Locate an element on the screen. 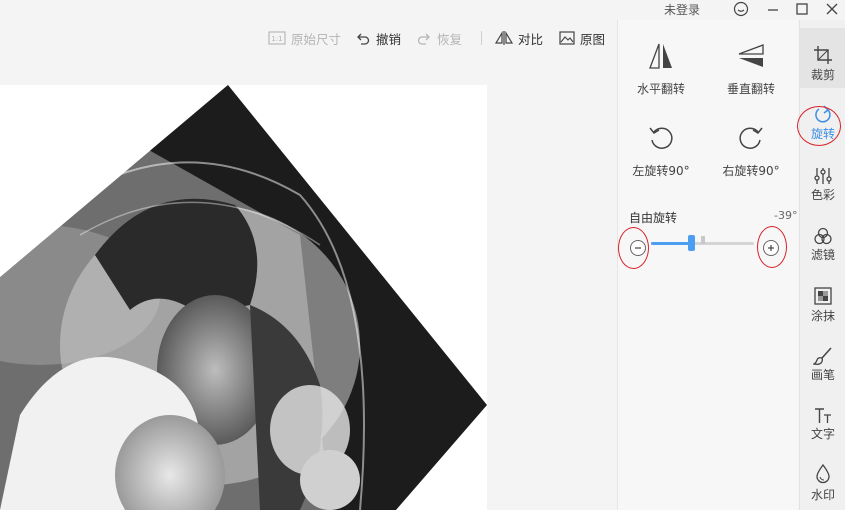 The width and height of the screenshot is (845, 510). compare-button: 对比 is located at coordinates (519, 38).